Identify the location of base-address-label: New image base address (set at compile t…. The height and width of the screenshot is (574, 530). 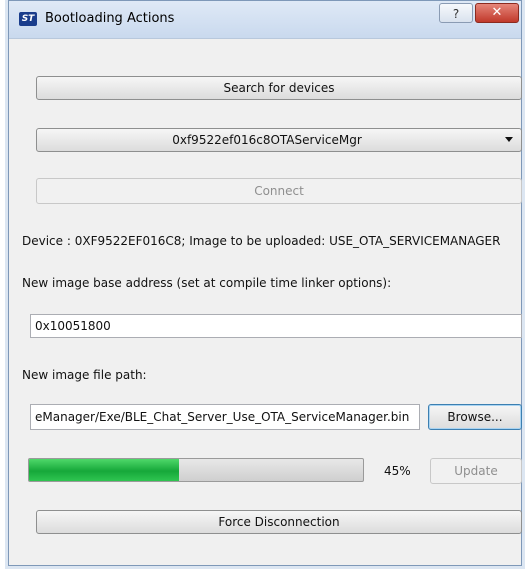
(207, 283).